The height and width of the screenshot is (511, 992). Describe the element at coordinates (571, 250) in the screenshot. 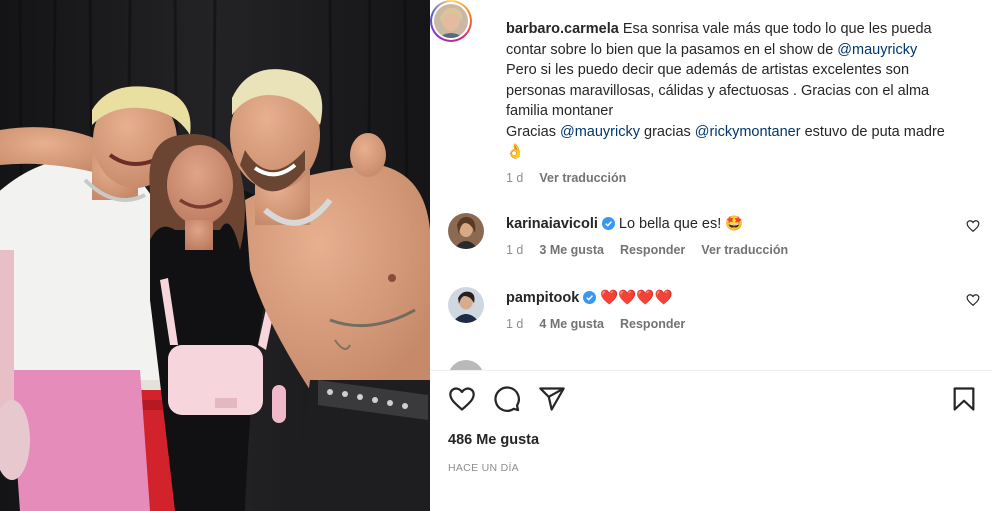

I see `comment-likes: 3 Me gusta` at that location.